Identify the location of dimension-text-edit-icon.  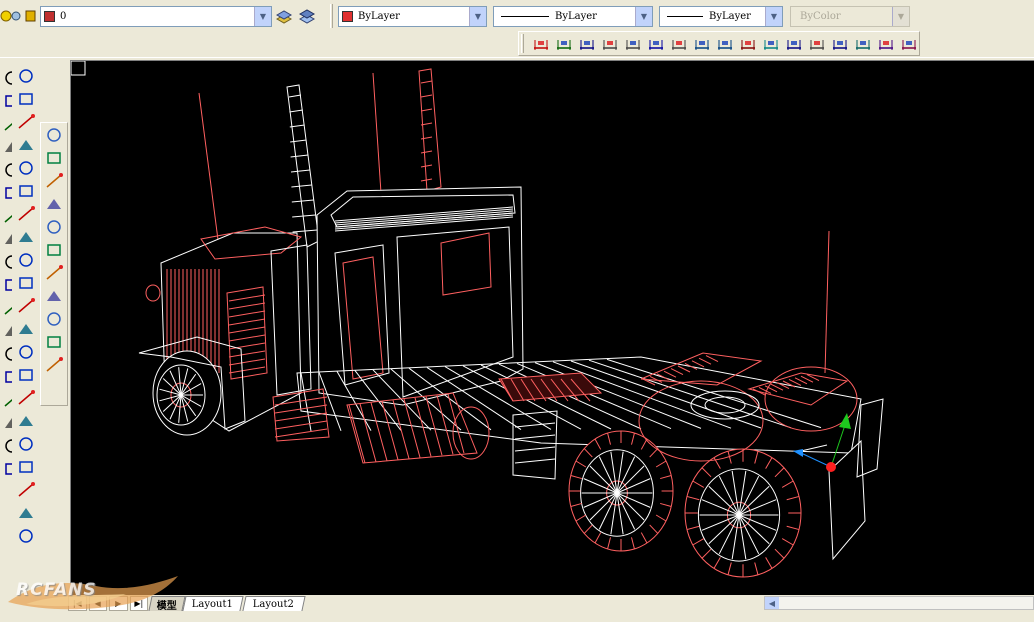
(839, 44).